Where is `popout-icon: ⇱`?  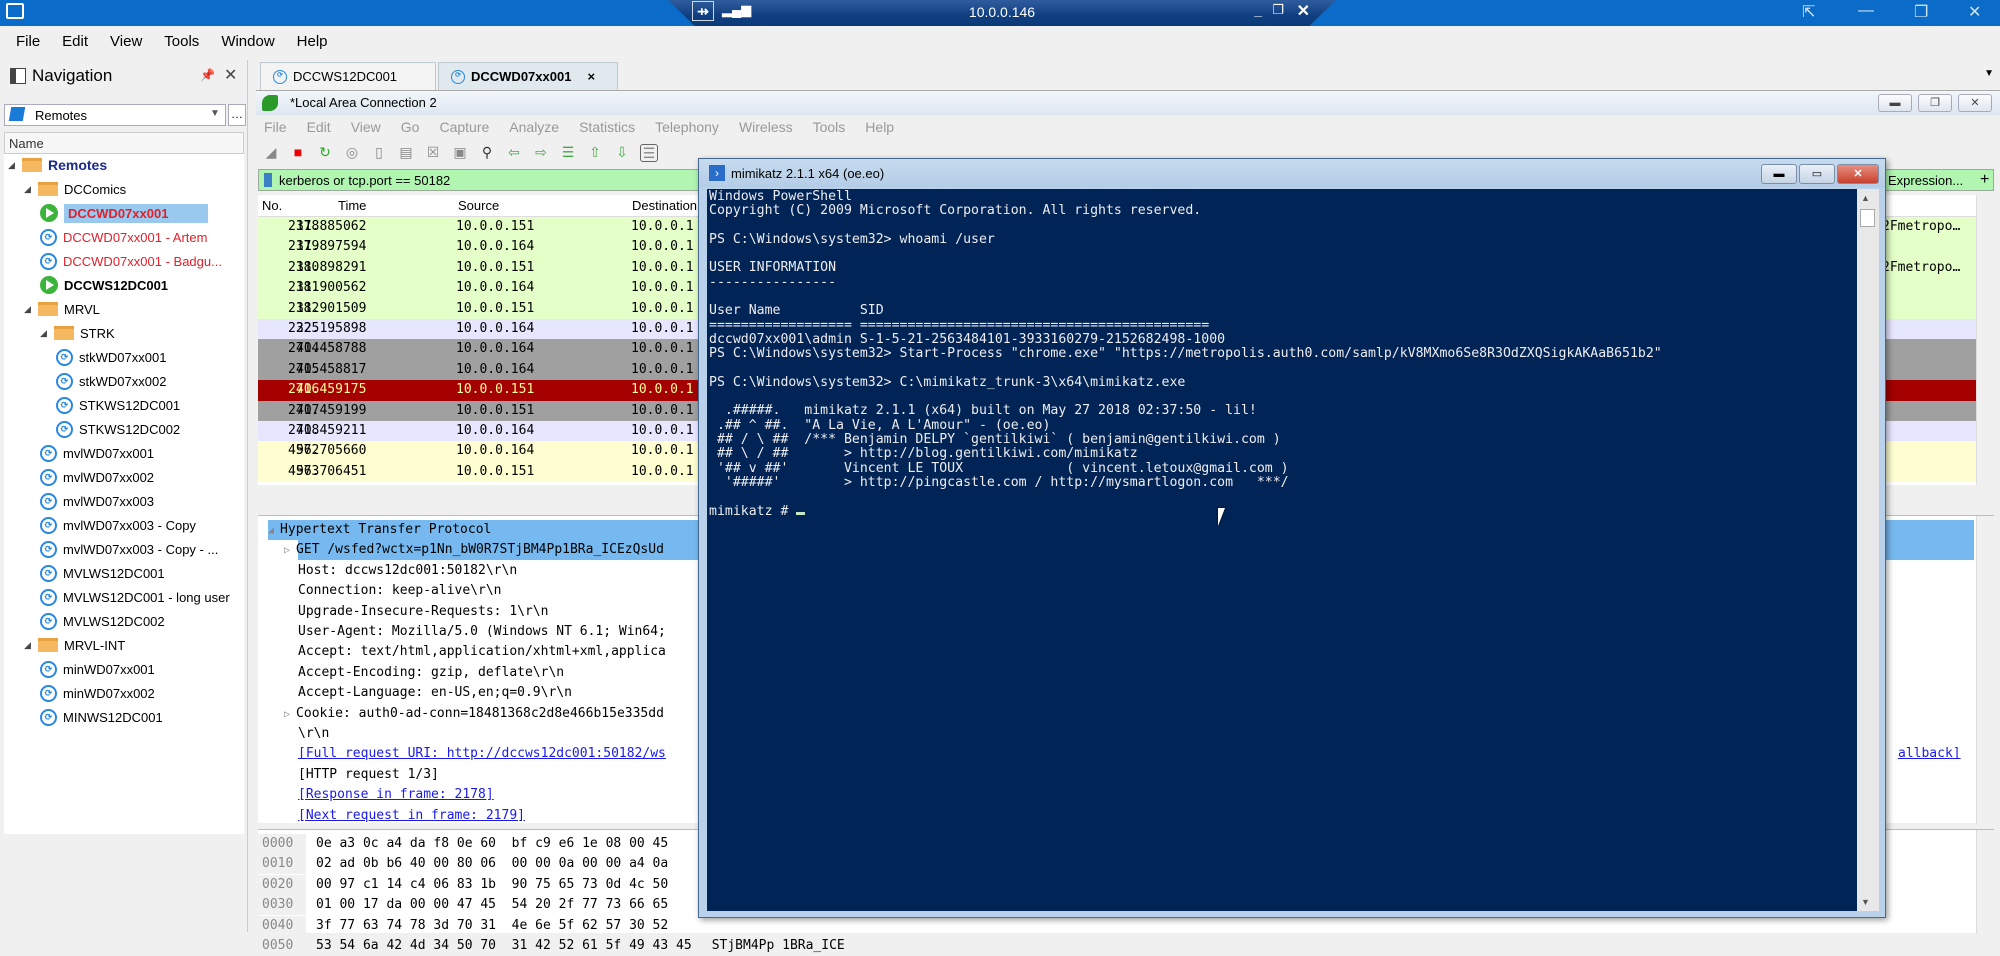
popout-icon: ⇱ is located at coordinates (1808, 12).